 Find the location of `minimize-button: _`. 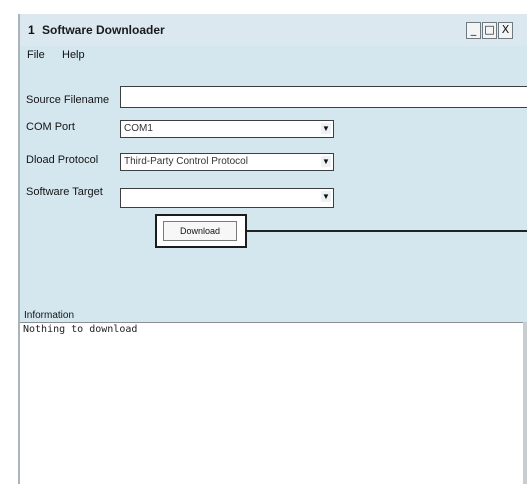

minimize-button: _ is located at coordinates (473, 30).